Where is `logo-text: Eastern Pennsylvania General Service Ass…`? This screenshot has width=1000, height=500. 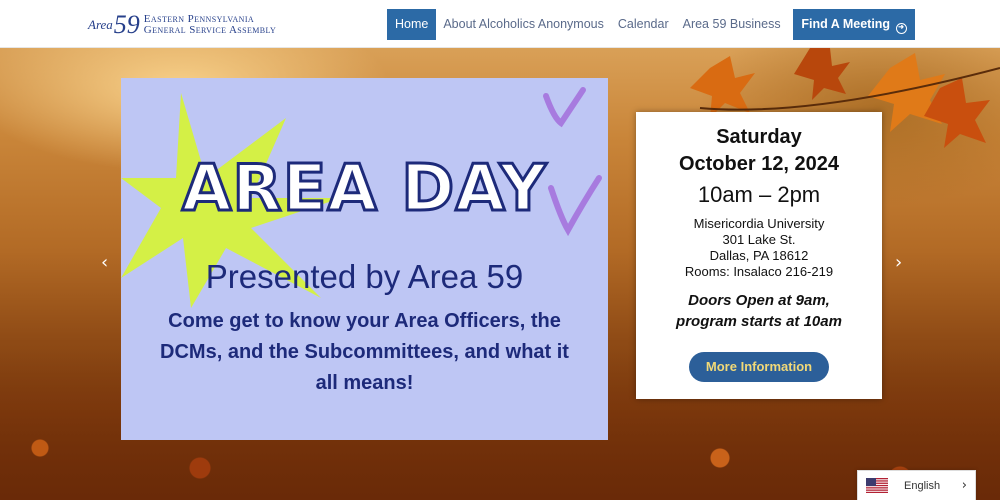
logo-text: Eastern Pennsylvania General Service Ass… is located at coordinates (210, 25).